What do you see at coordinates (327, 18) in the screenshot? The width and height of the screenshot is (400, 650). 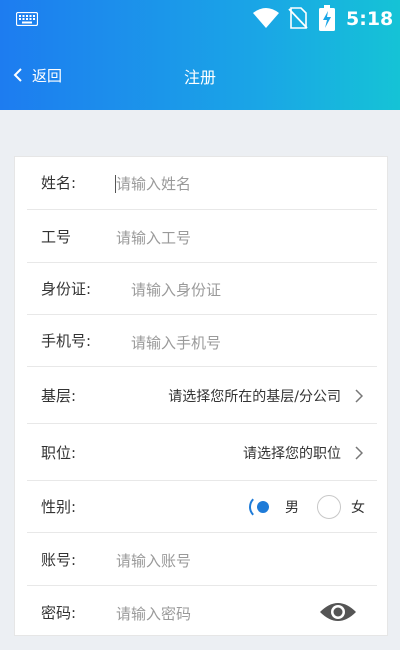 I see `battery-charging-icon` at bounding box center [327, 18].